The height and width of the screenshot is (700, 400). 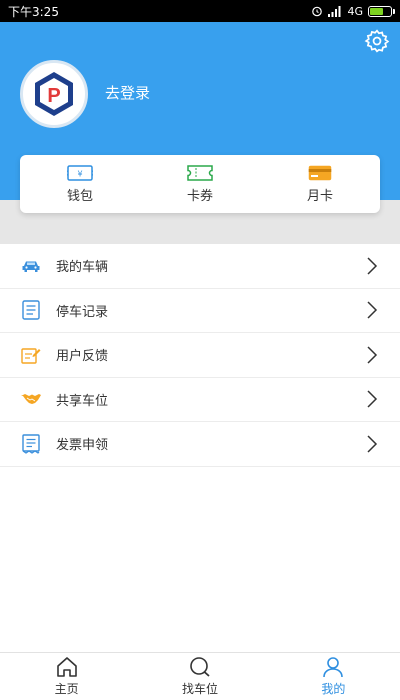 I want to click on search-icon, so click(x=200, y=667).